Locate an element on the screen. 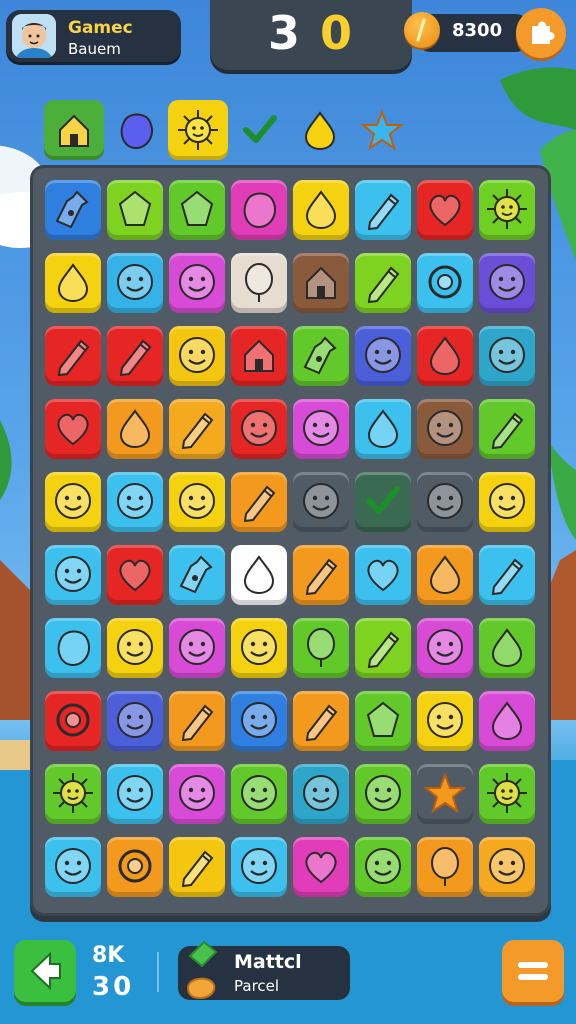 Image resolution: width=576 pixels, height=1024 pixels. check-icon is located at coordinates (383, 500).